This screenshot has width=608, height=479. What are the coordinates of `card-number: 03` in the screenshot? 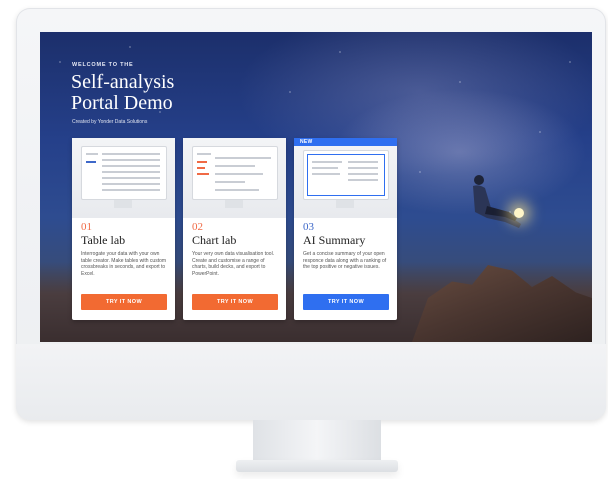 It's located at (308, 227).